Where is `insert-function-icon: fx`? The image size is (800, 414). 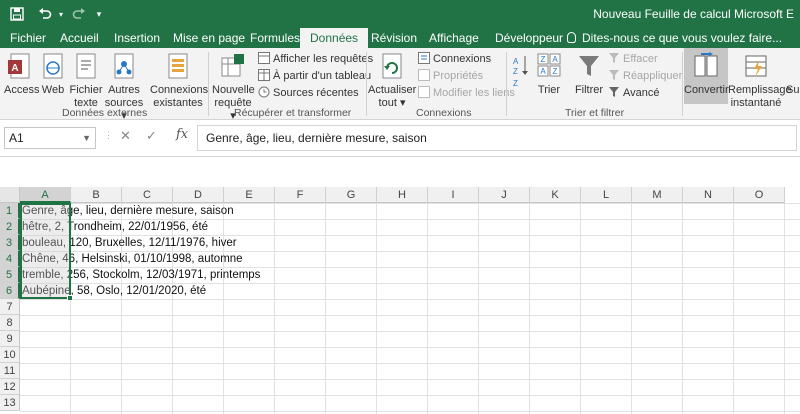 insert-function-icon: fx is located at coordinates (182, 134).